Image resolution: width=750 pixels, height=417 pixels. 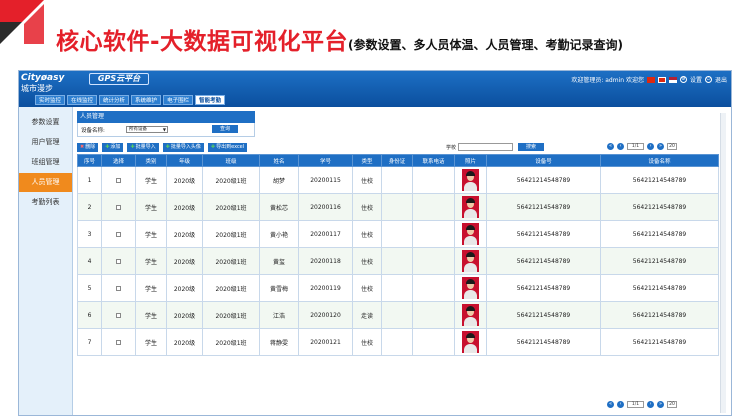 I want to click on menu-item-online: 在线监控, so click(x=82, y=100).